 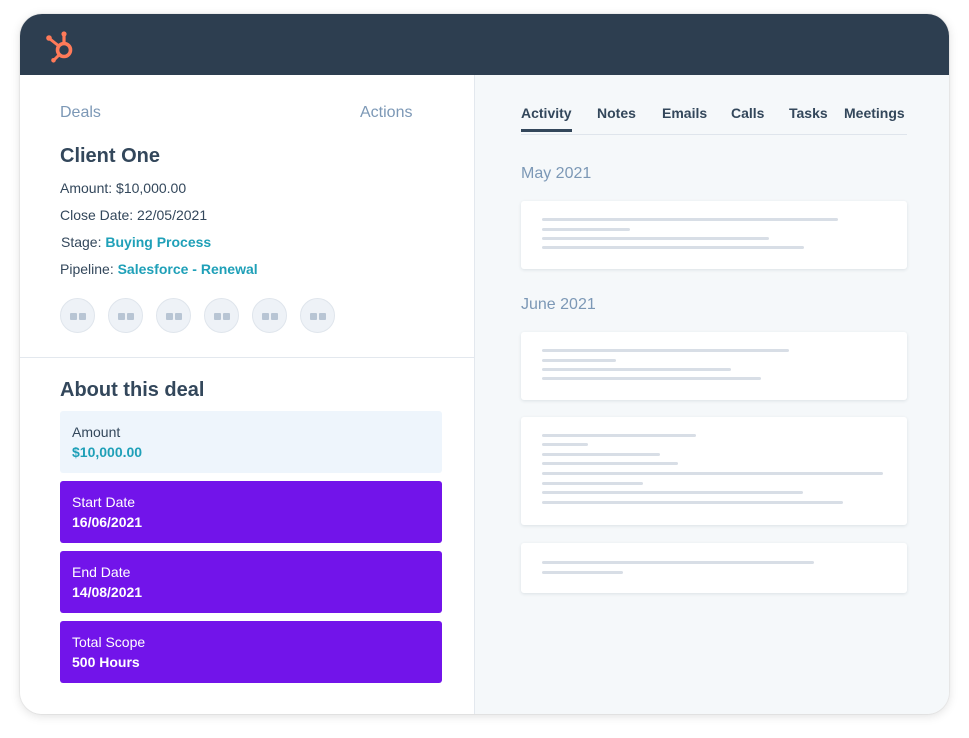 I want to click on pipeline-value-link: Salesforce - Renewal, so click(x=188, y=269).